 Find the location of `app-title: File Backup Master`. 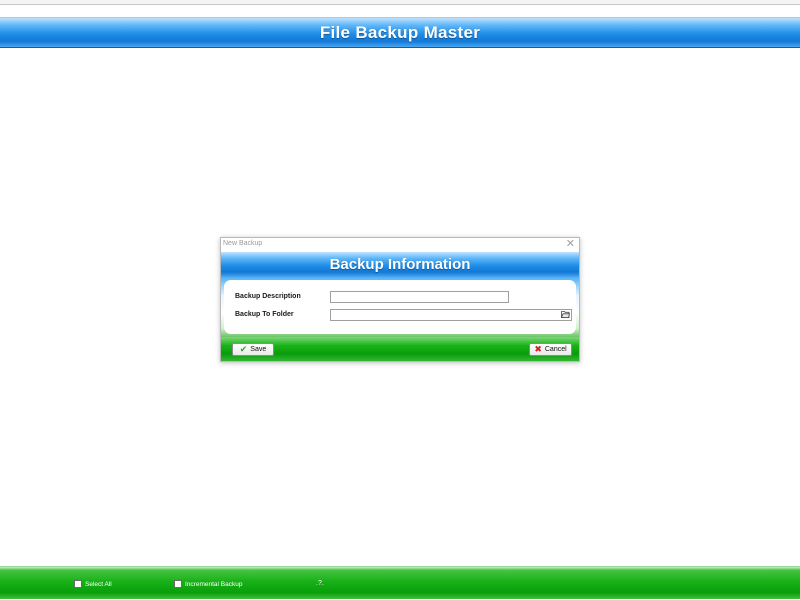

app-title: File Backup Master is located at coordinates (400, 32).